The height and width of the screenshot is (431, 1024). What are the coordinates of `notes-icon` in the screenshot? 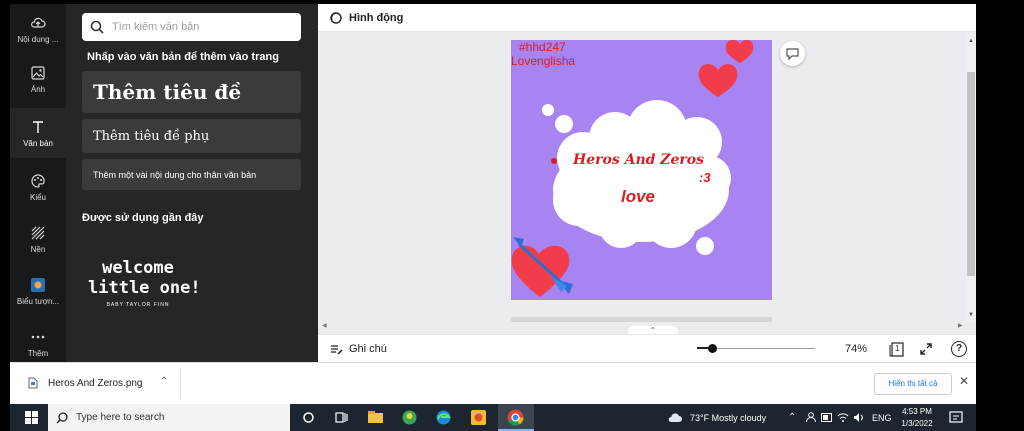 It's located at (337, 350).